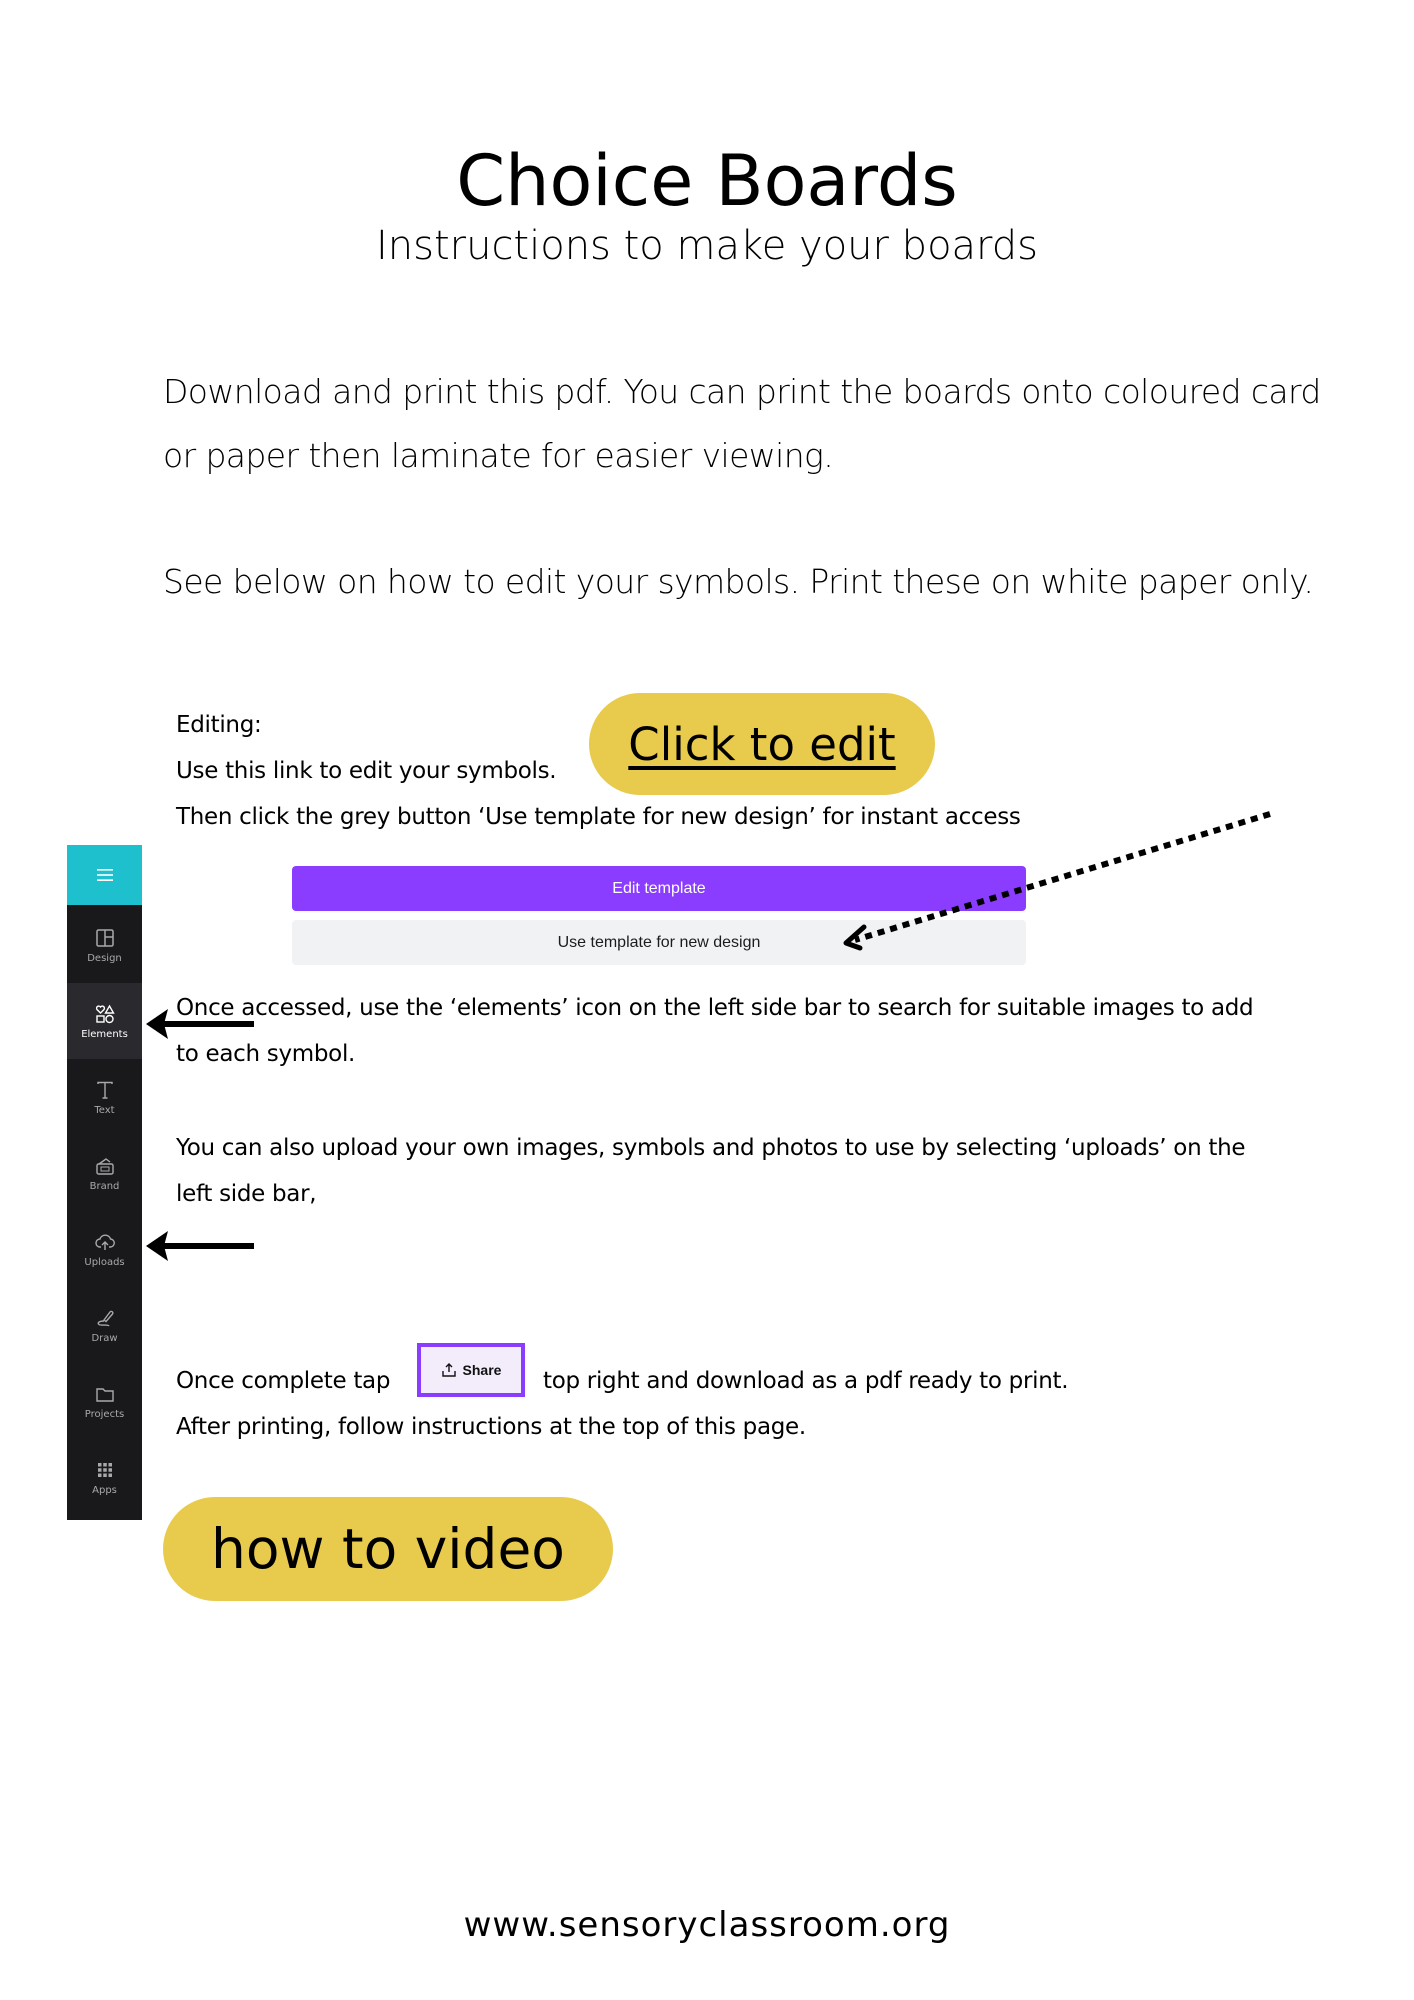  Describe the element at coordinates (482, 1370) in the screenshot. I see `share-label: Share` at that location.